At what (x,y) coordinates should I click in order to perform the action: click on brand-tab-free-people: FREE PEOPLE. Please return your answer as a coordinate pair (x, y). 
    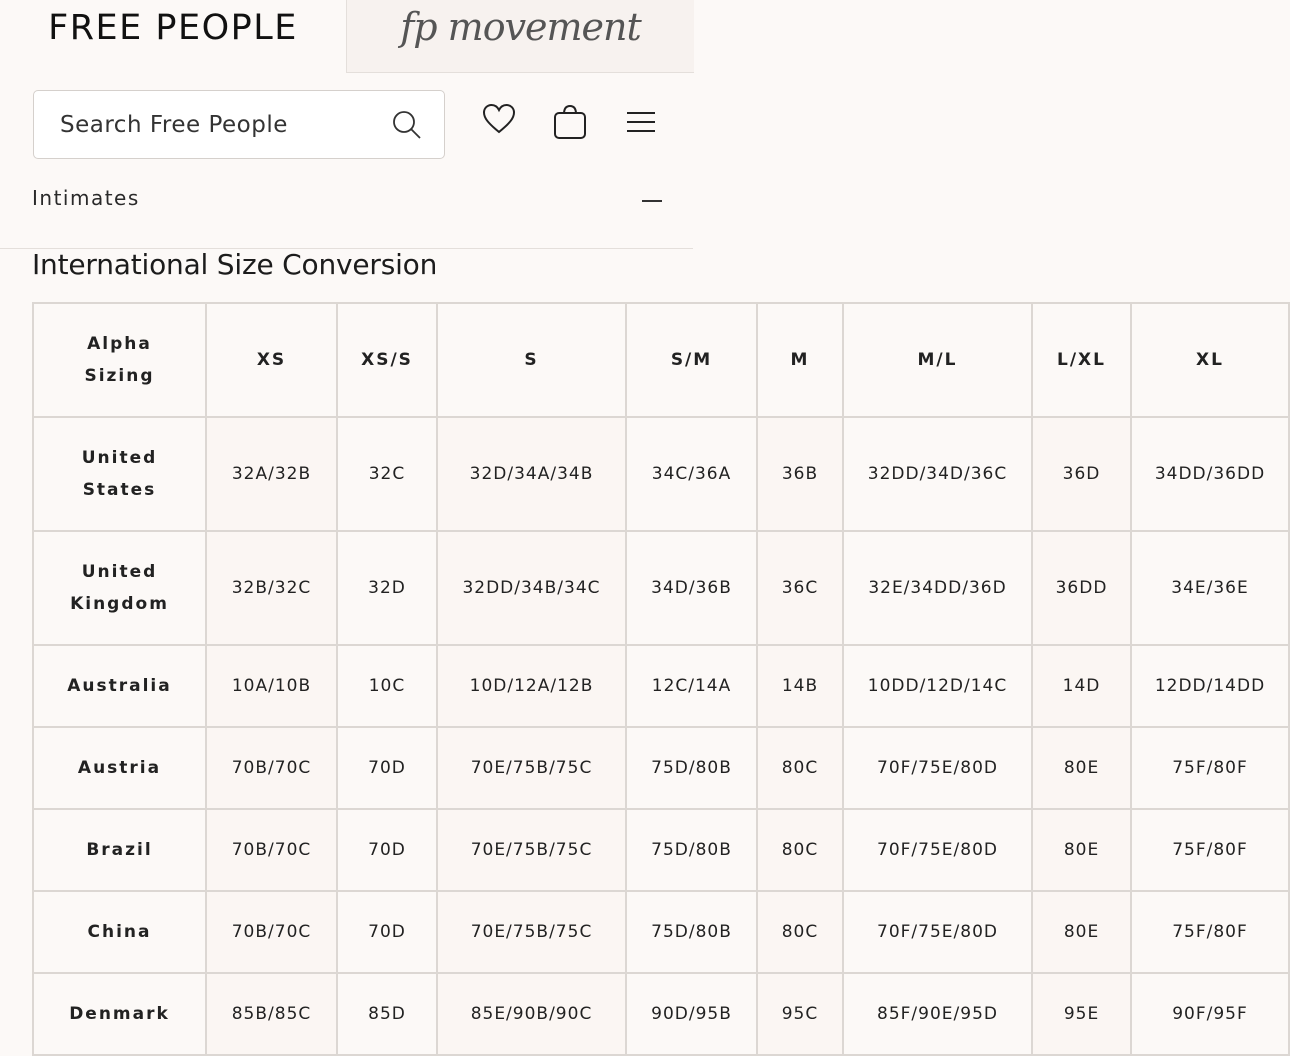
    Looking at the image, I should click on (173, 36).